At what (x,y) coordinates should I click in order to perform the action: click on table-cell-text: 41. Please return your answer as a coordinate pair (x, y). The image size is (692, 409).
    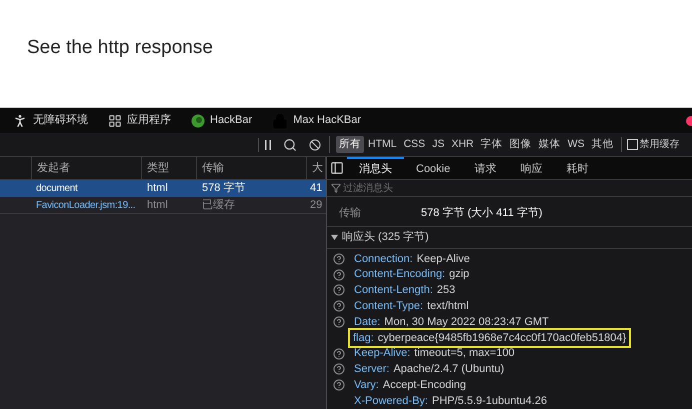
    Looking at the image, I should click on (316, 188).